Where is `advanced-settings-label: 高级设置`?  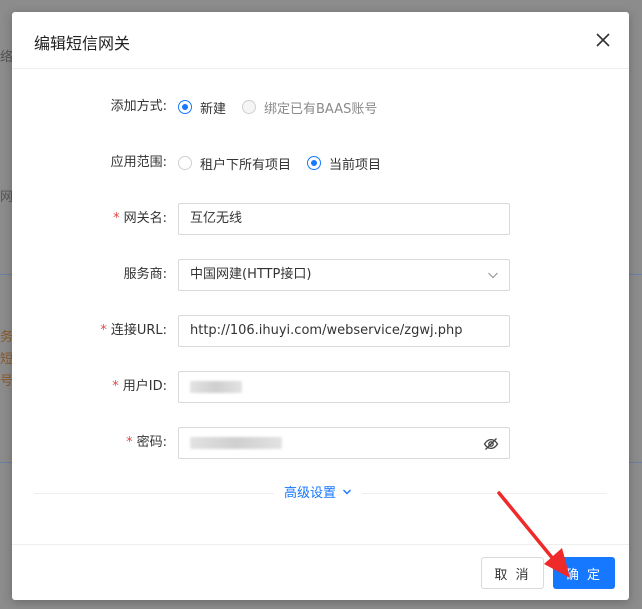 advanced-settings-label: 高级设置 is located at coordinates (310, 493).